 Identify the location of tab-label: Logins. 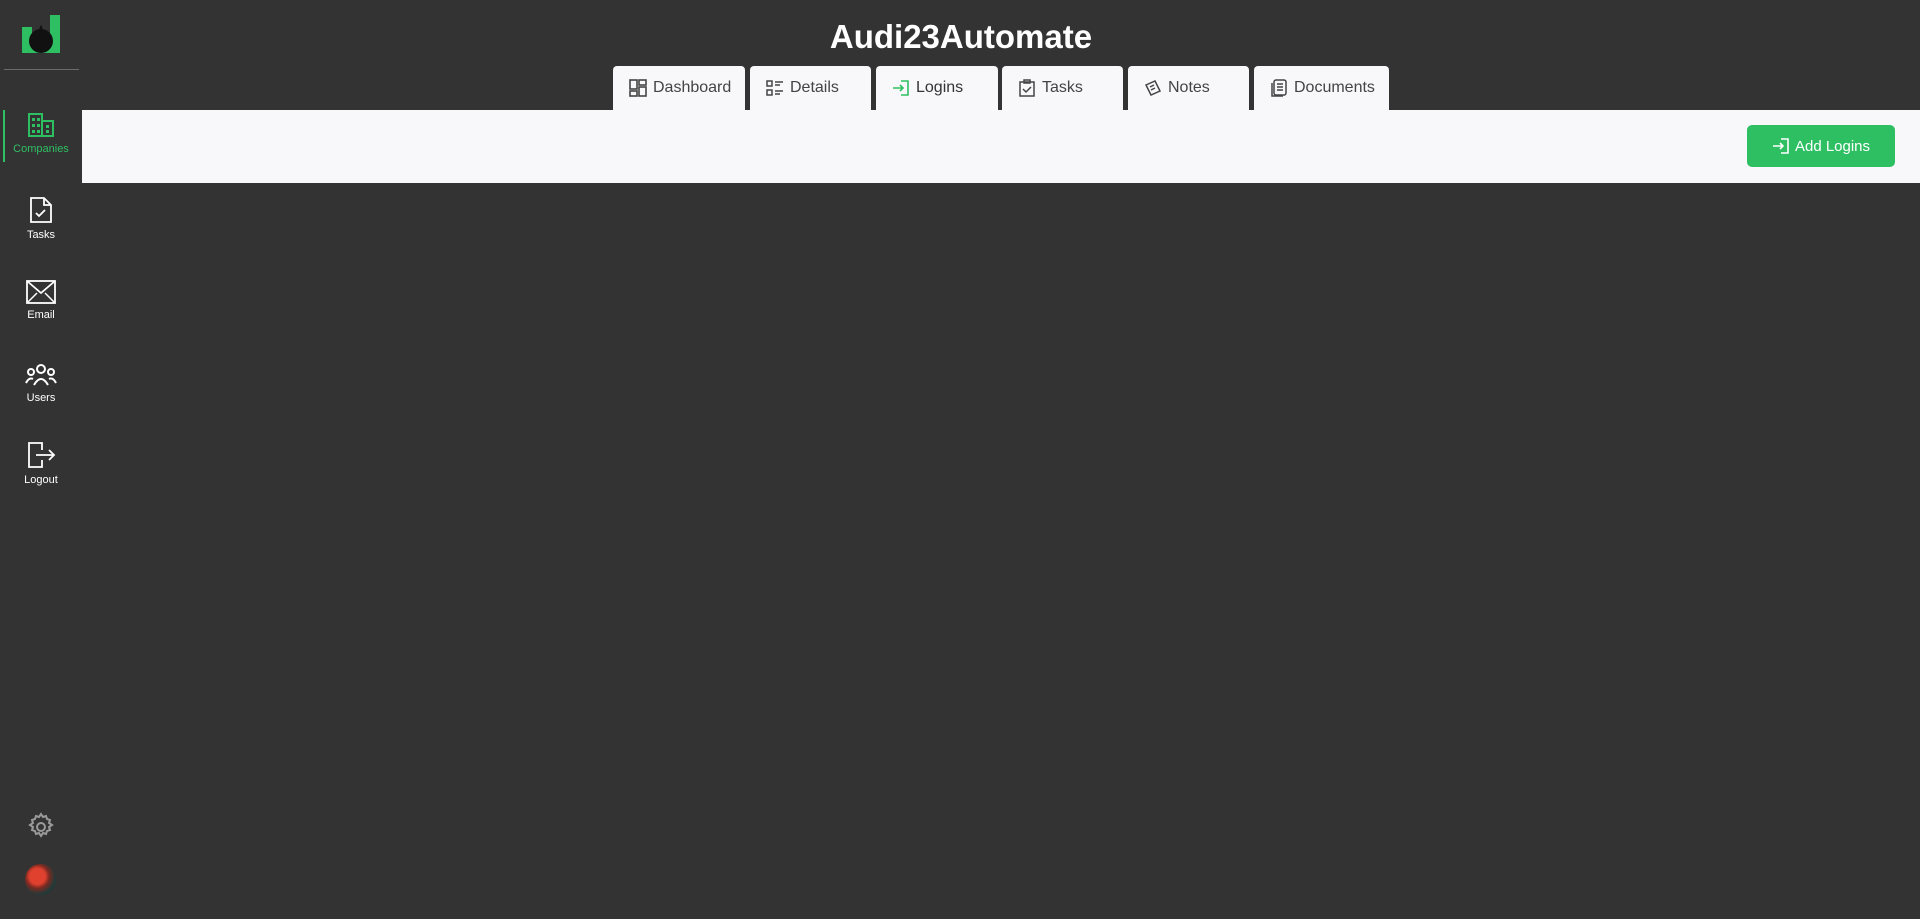
(940, 87).